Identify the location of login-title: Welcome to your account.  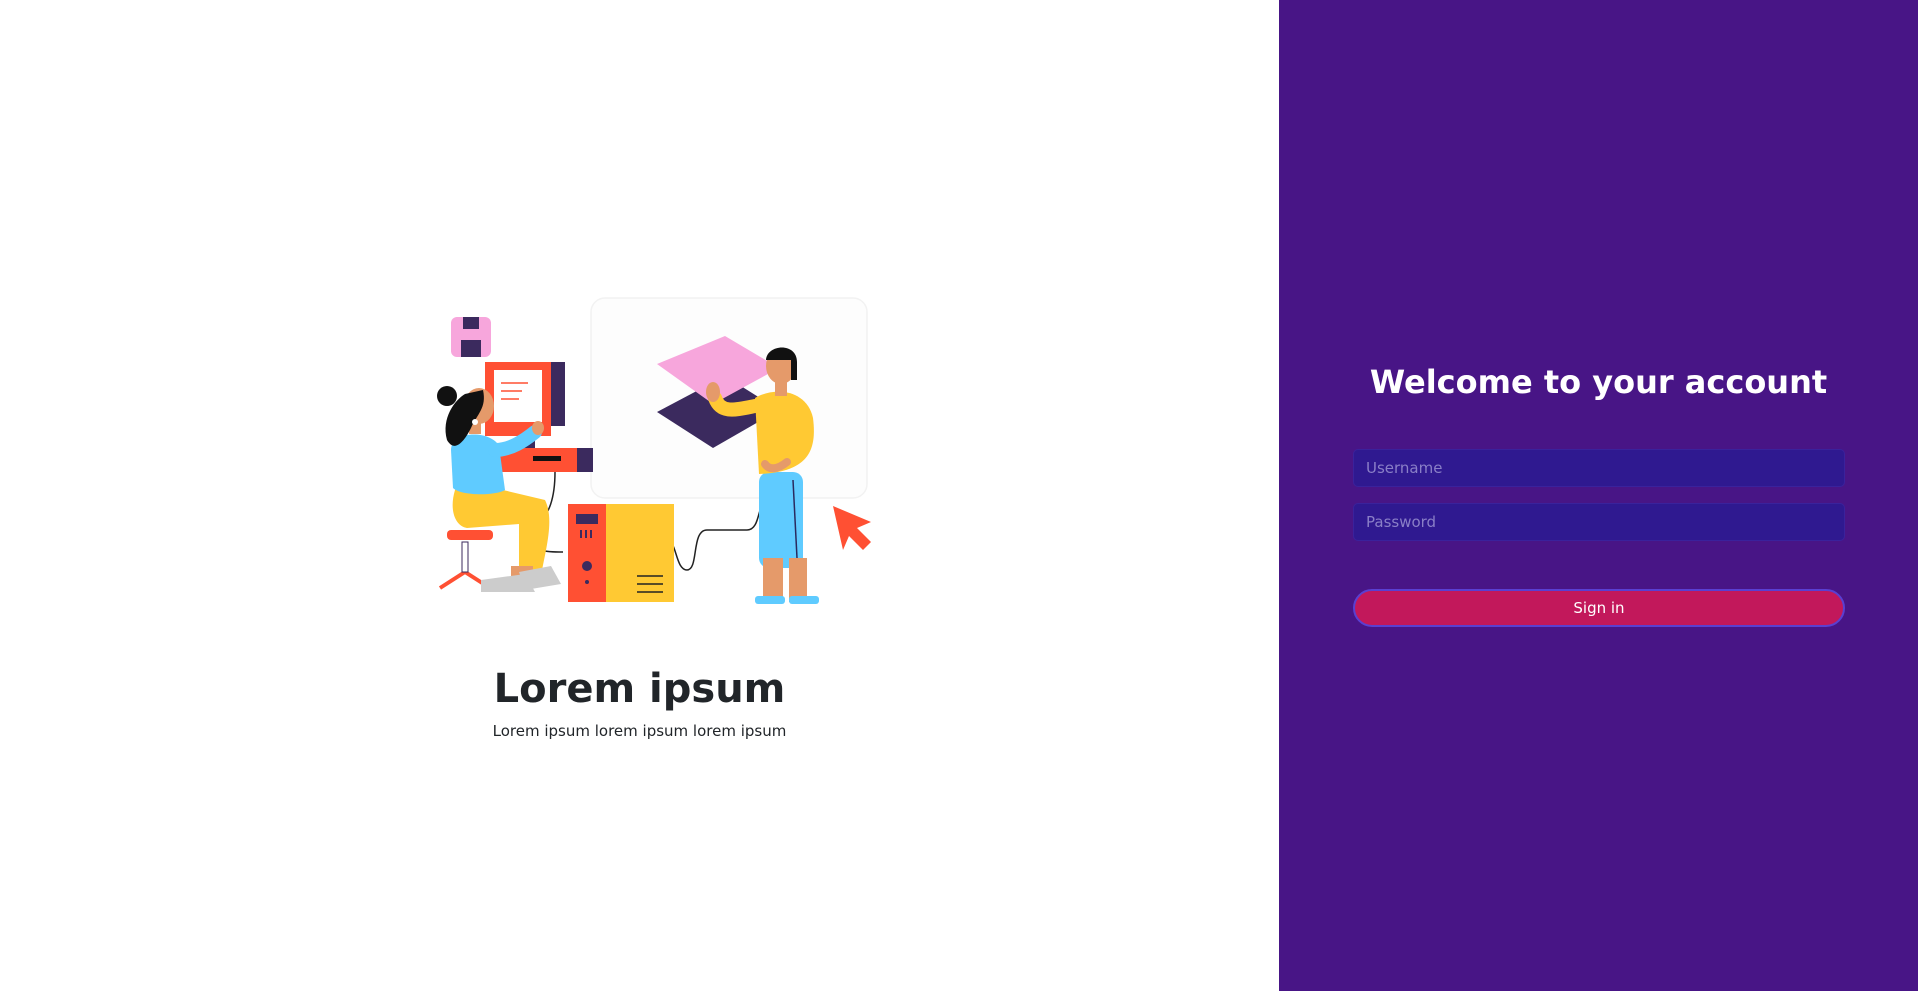
(1598, 382).